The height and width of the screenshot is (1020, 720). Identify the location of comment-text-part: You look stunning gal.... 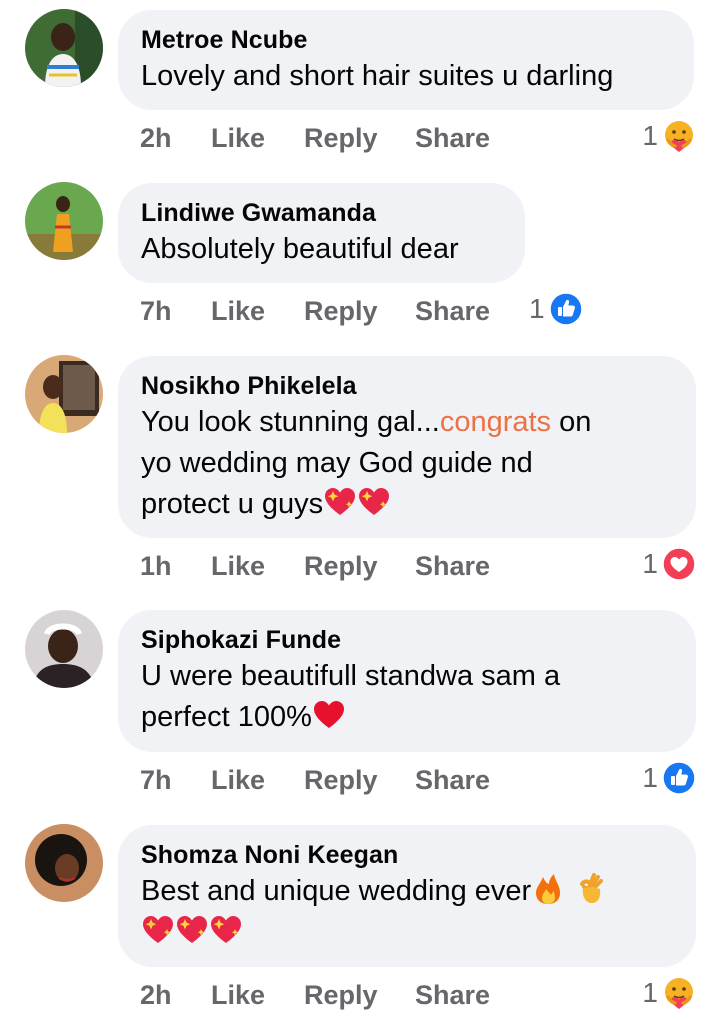
(290, 422).